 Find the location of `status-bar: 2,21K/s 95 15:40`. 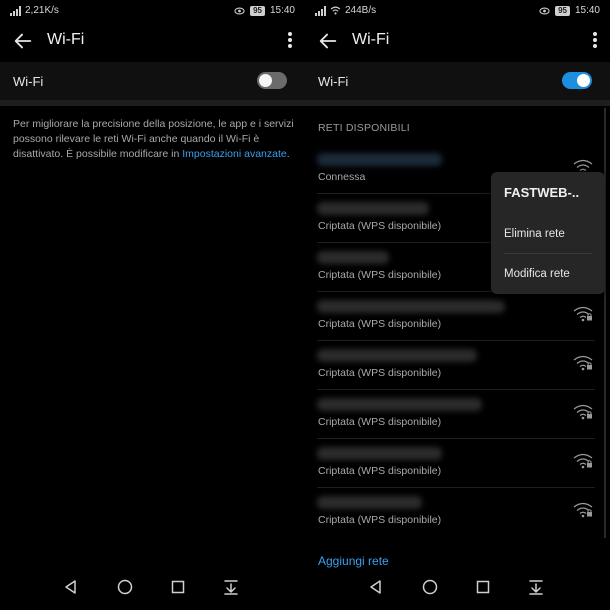

status-bar: 2,21K/s 95 15:40 is located at coordinates (152, 11).